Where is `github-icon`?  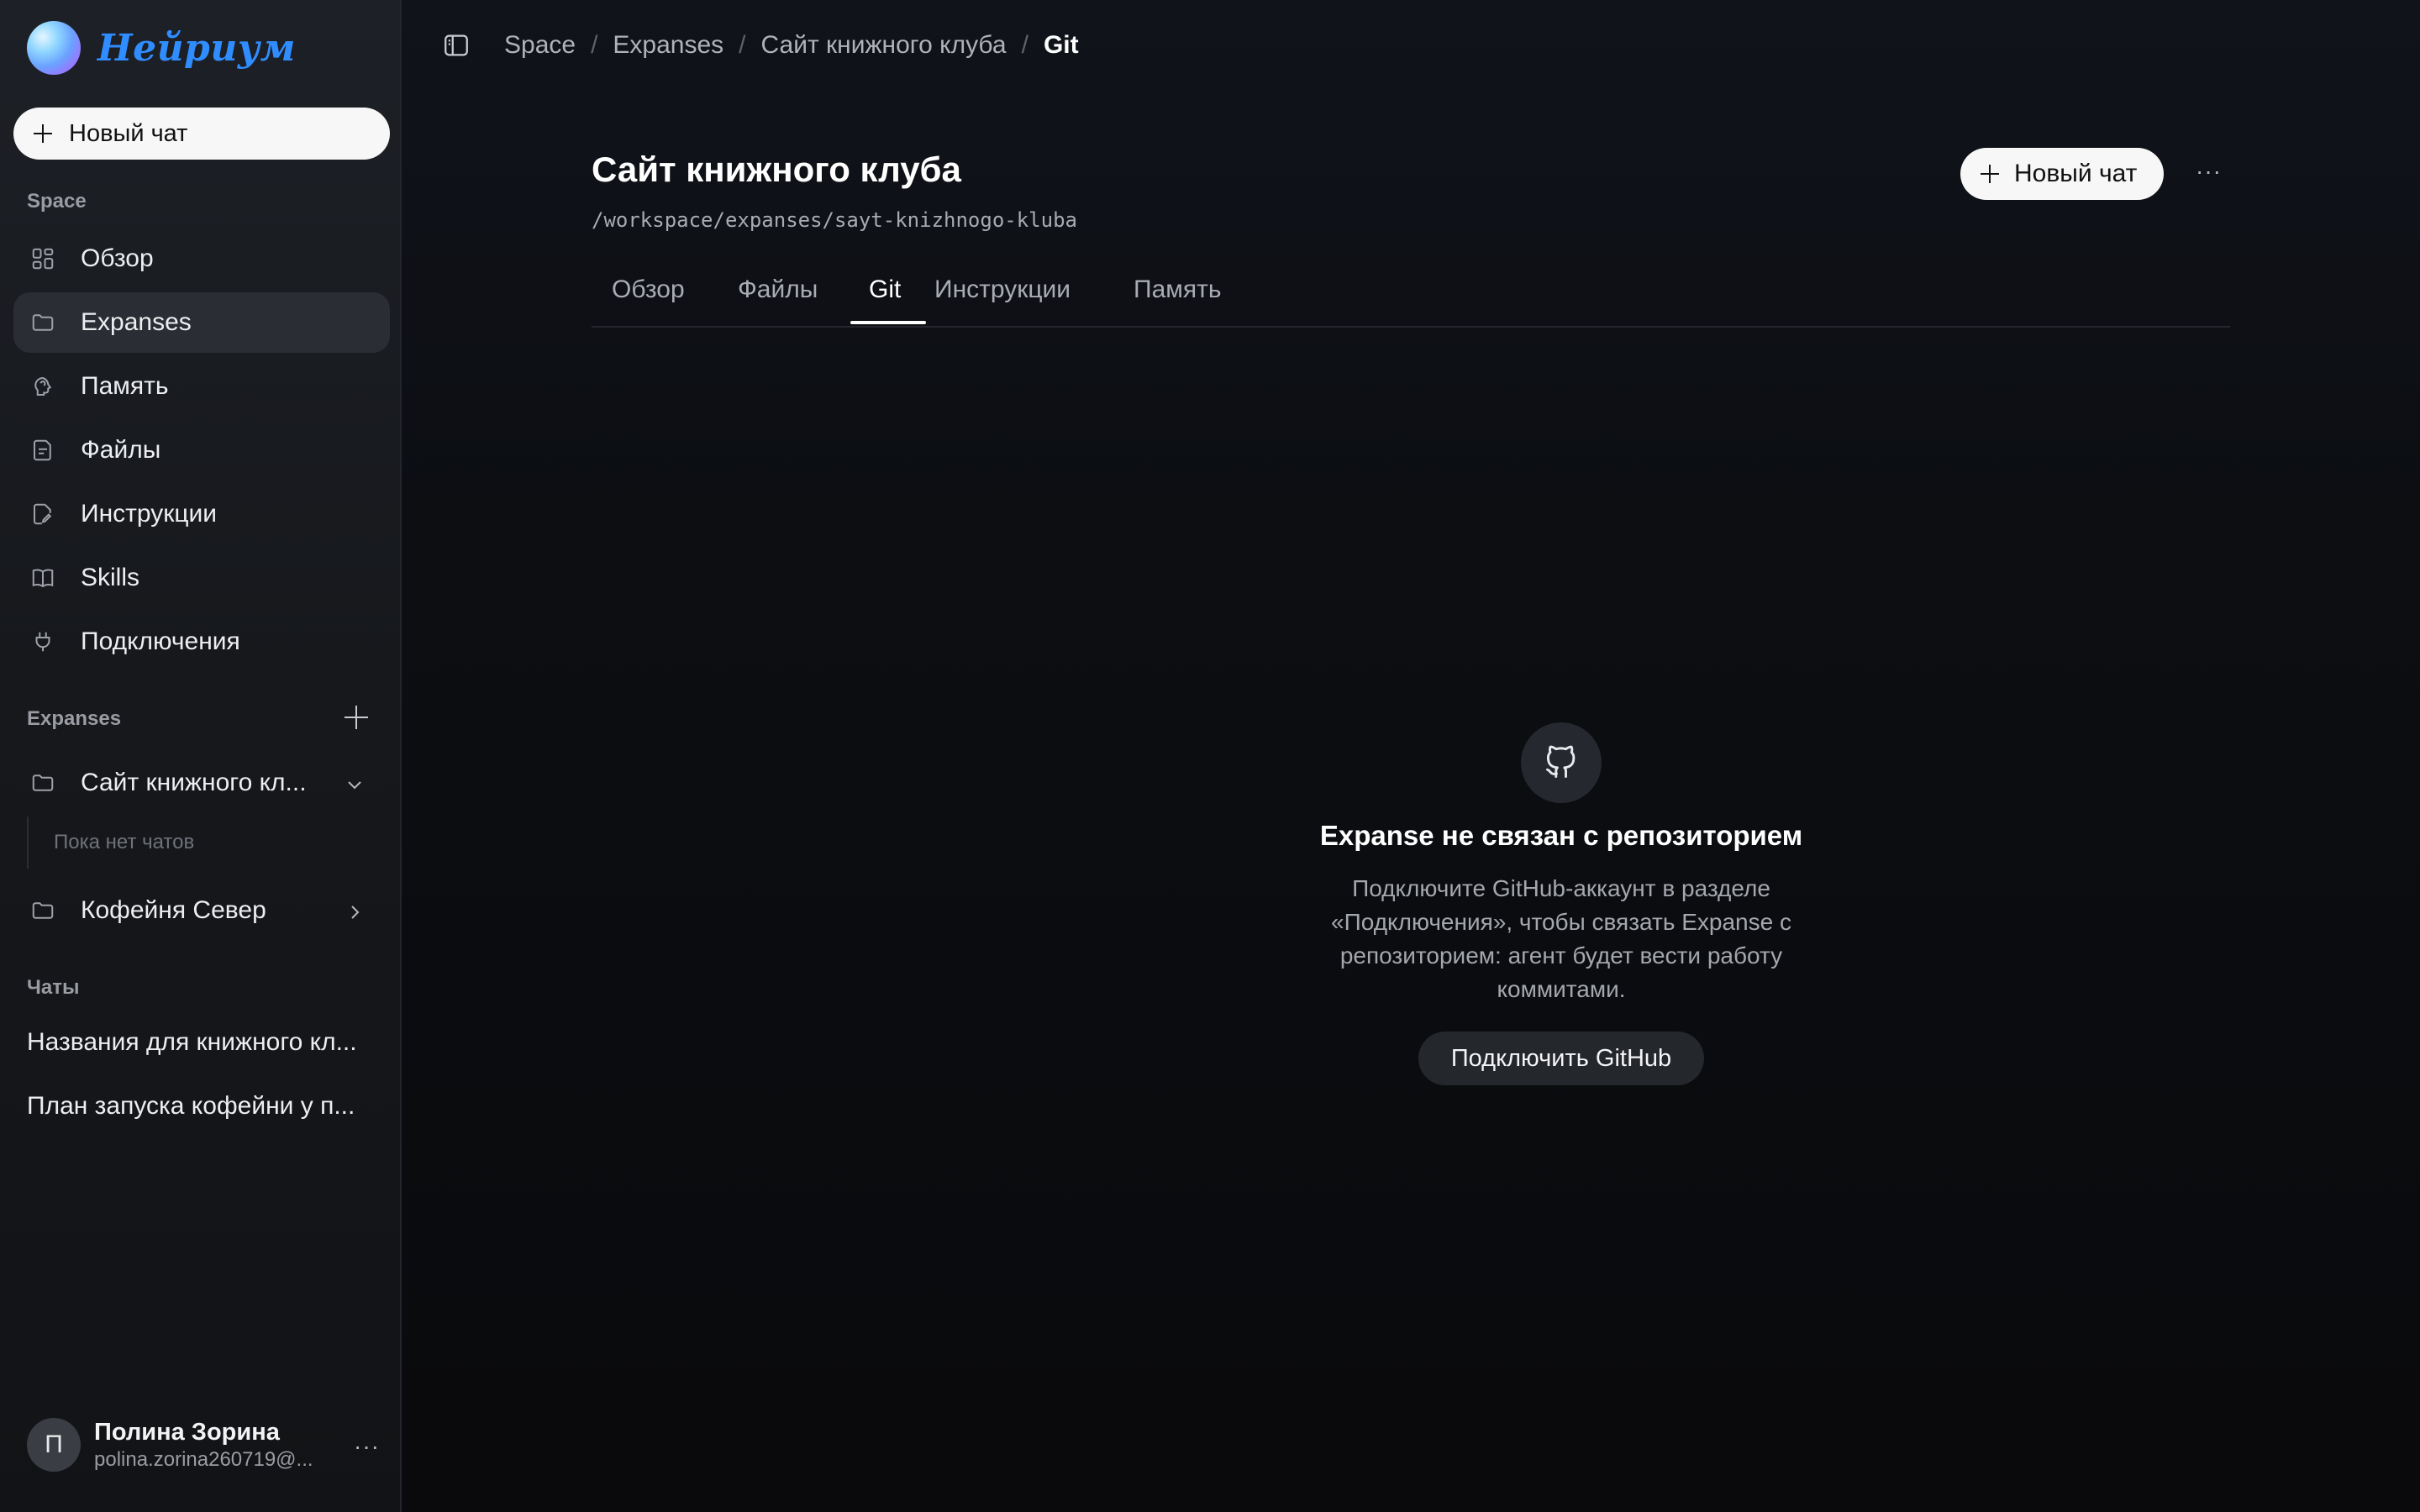
github-icon is located at coordinates (1561, 762).